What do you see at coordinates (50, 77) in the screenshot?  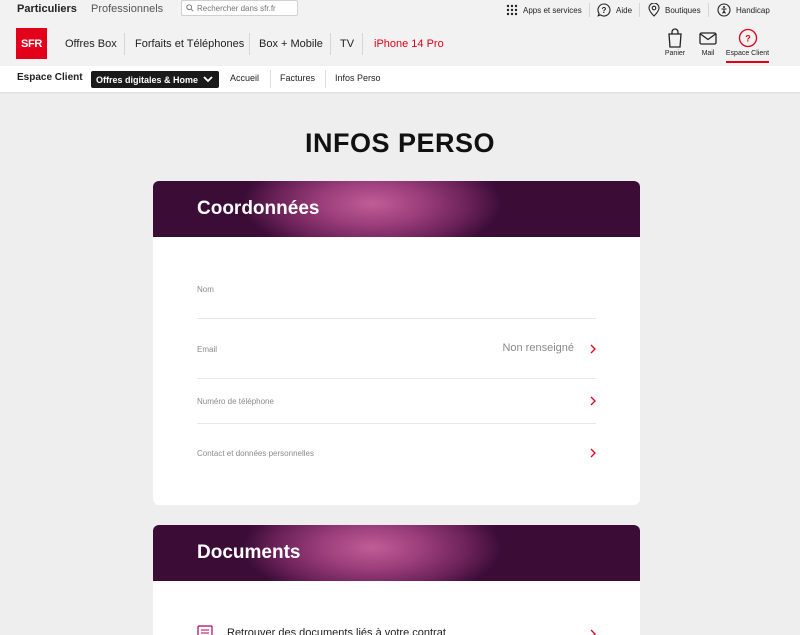 I see `subnav-title: Espace Client` at bounding box center [50, 77].